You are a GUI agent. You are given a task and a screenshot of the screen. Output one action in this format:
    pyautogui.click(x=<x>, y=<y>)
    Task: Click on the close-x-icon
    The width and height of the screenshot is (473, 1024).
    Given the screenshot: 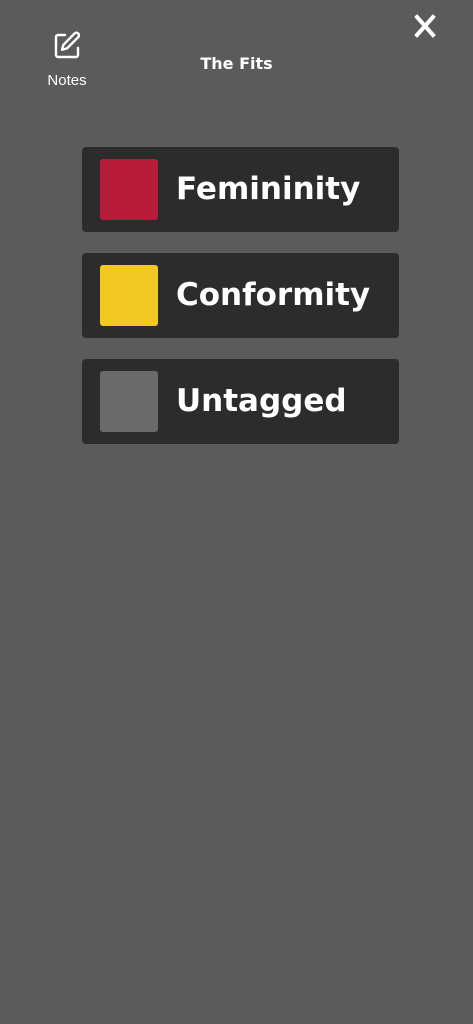 What is the action you would take?
    pyautogui.click(x=425, y=28)
    